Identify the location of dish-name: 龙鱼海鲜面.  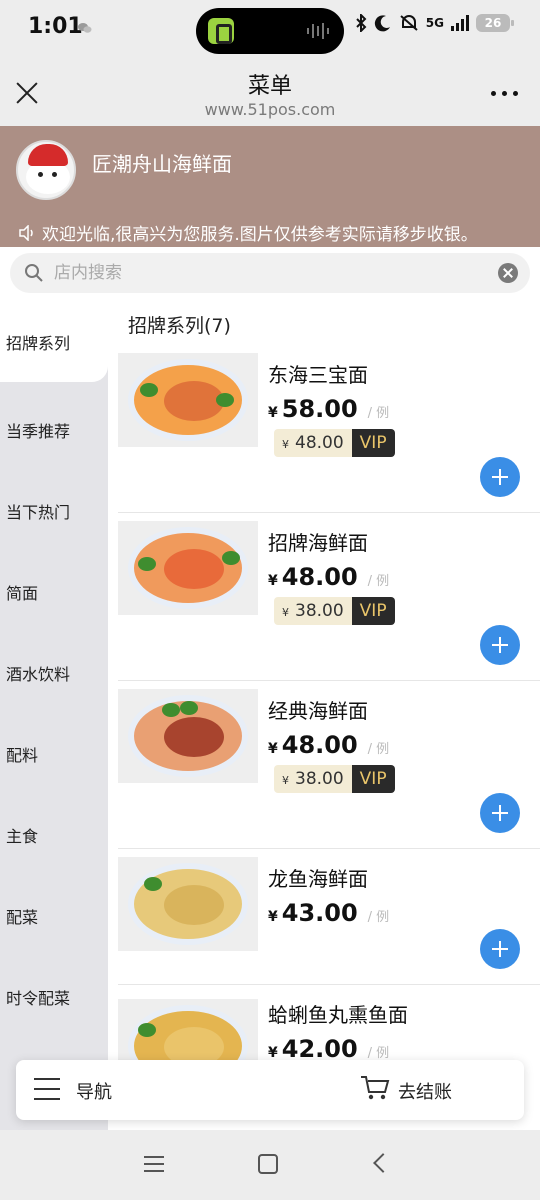
(318, 879).